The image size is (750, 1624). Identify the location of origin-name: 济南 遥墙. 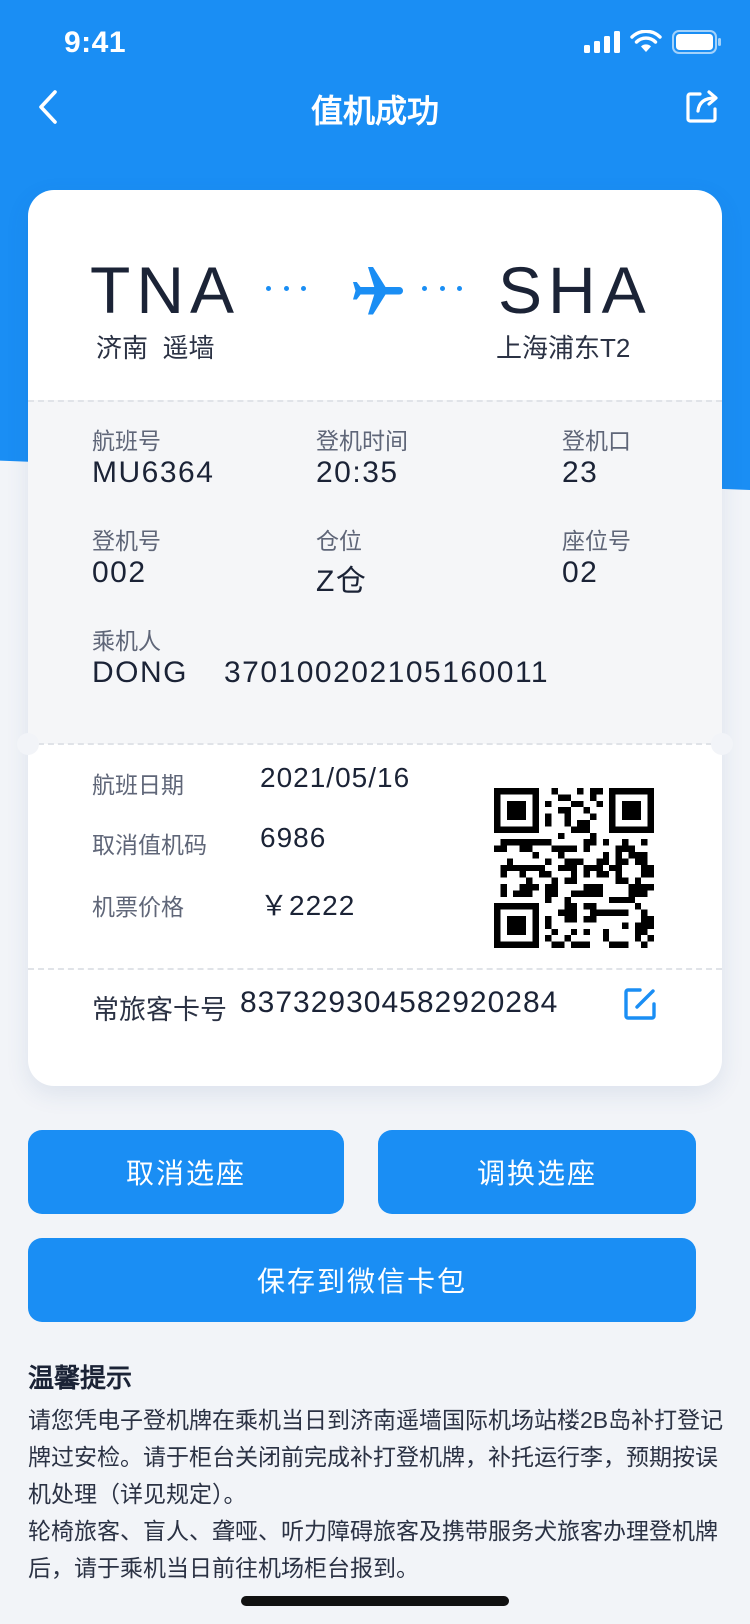
(155, 348).